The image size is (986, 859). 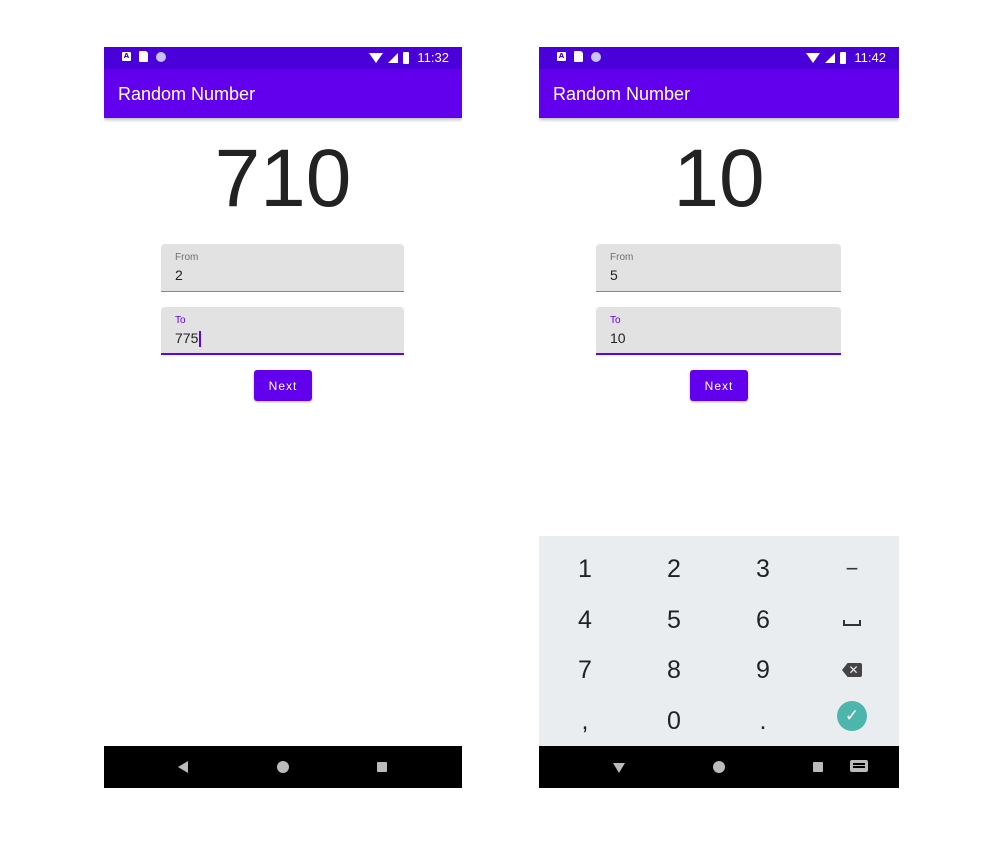 I want to click on hide-keyboard-icon, so click(x=619, y=768).